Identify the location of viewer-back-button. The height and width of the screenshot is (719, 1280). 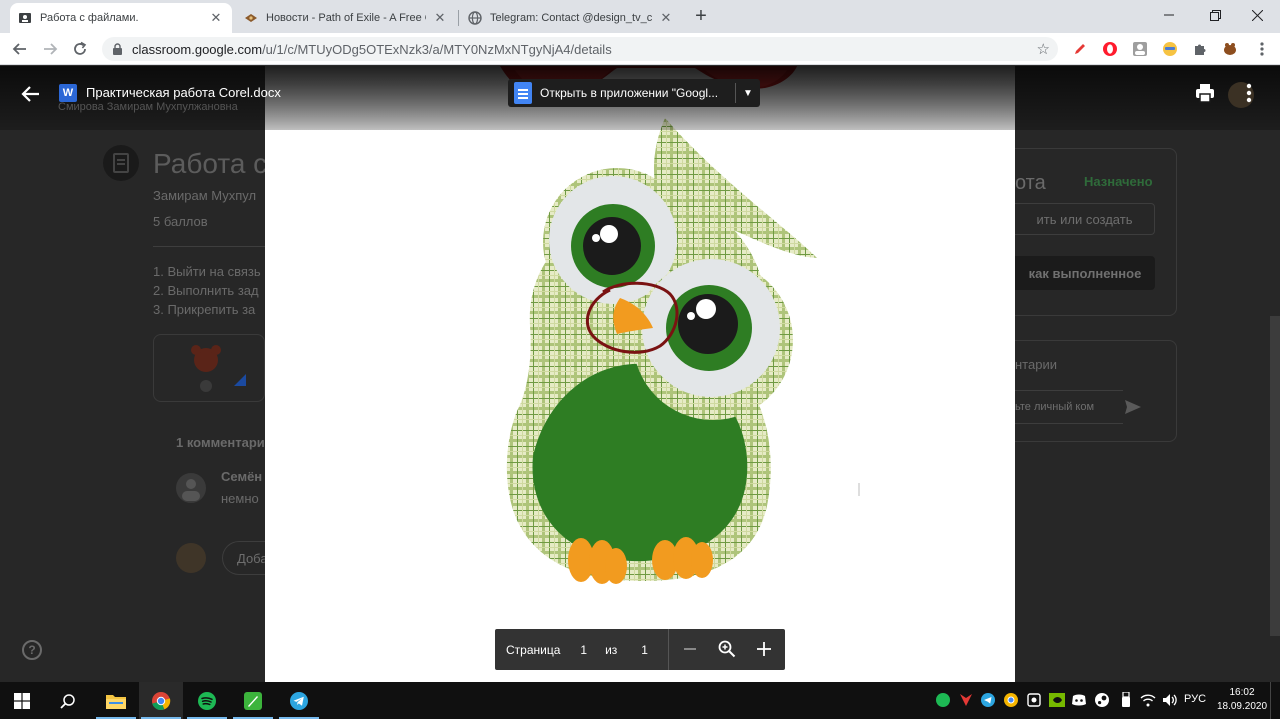
(31, 94).